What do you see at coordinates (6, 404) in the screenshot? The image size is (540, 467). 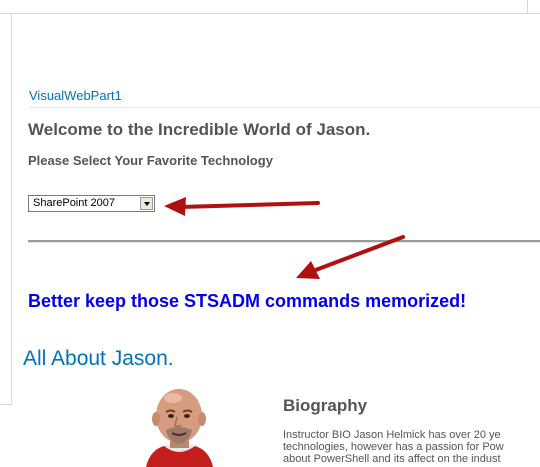 I see `left-rail-divider` at bounding box center [6, 404].